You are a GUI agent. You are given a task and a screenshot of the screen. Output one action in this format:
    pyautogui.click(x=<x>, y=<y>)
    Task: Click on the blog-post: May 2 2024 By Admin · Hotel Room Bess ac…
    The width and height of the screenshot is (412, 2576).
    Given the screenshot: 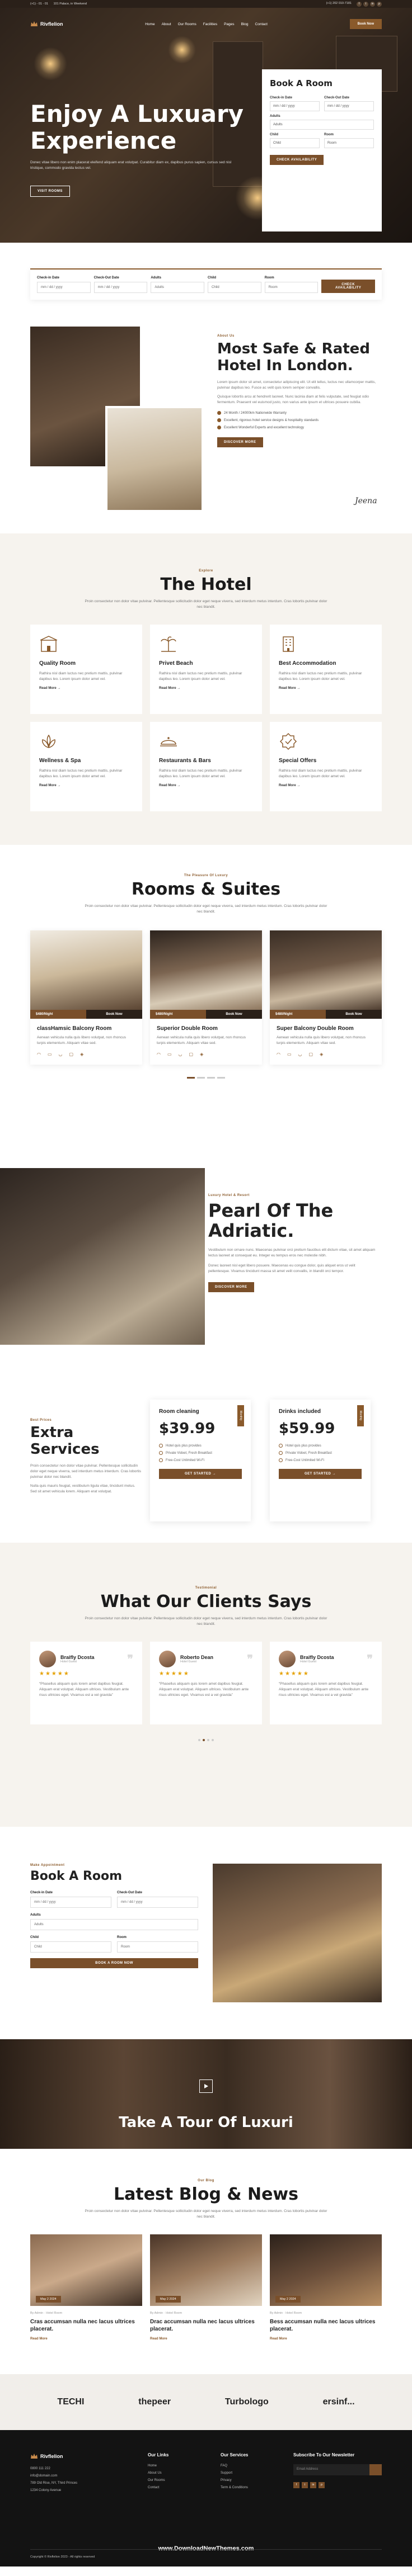 What is the action you would take?
    pyautogui.click(x=326, y=2287)
    